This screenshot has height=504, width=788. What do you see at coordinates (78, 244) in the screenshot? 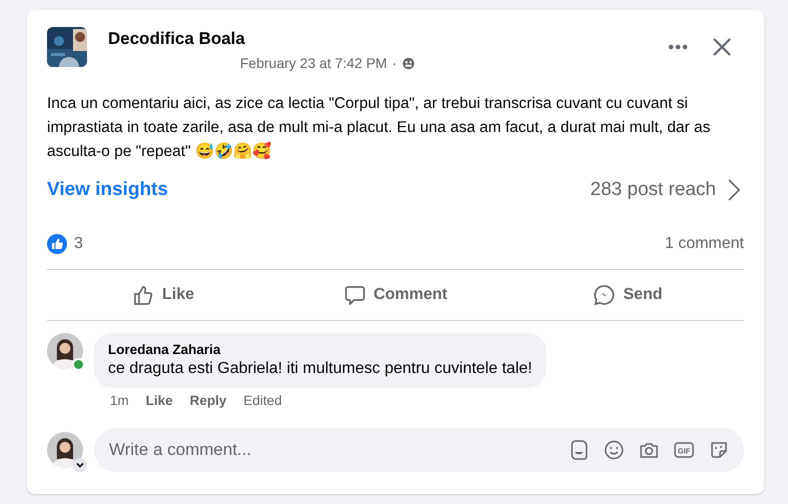
I see `reaction-count: 3` at bounding box center [78, 244].